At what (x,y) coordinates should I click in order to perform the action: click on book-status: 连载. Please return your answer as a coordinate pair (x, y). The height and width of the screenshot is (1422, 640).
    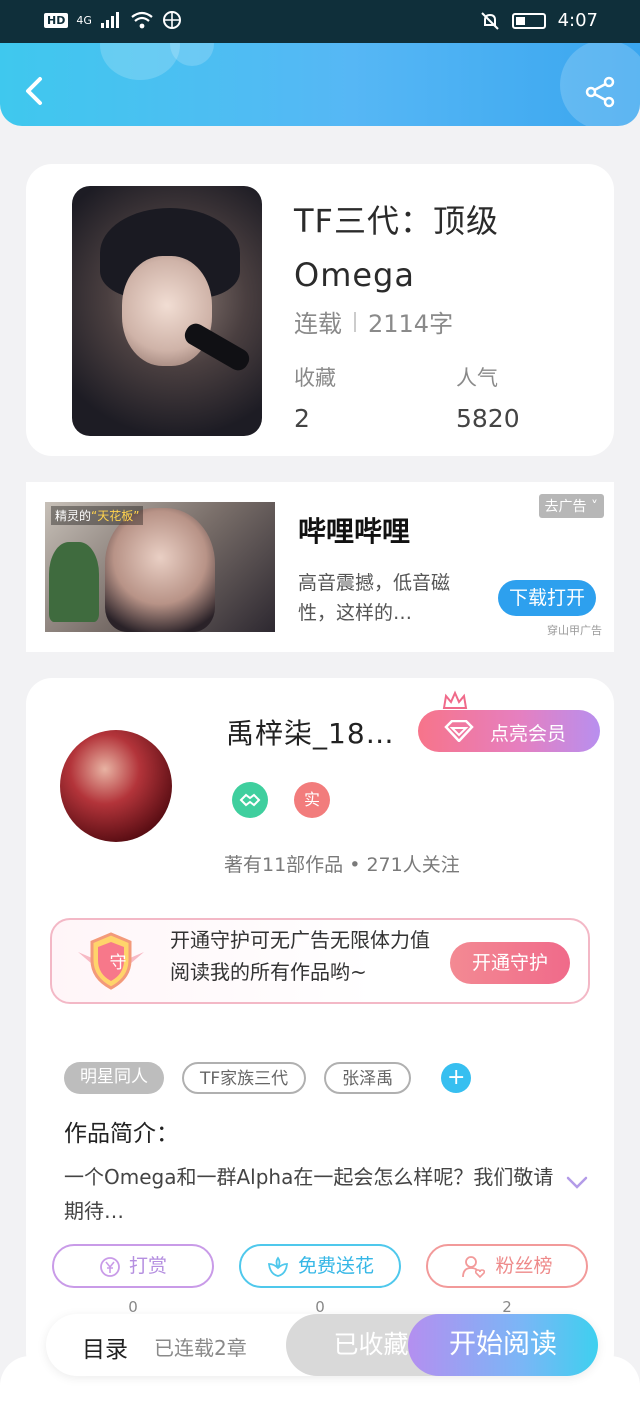
    Looking at the image, I should click on (318, 324).